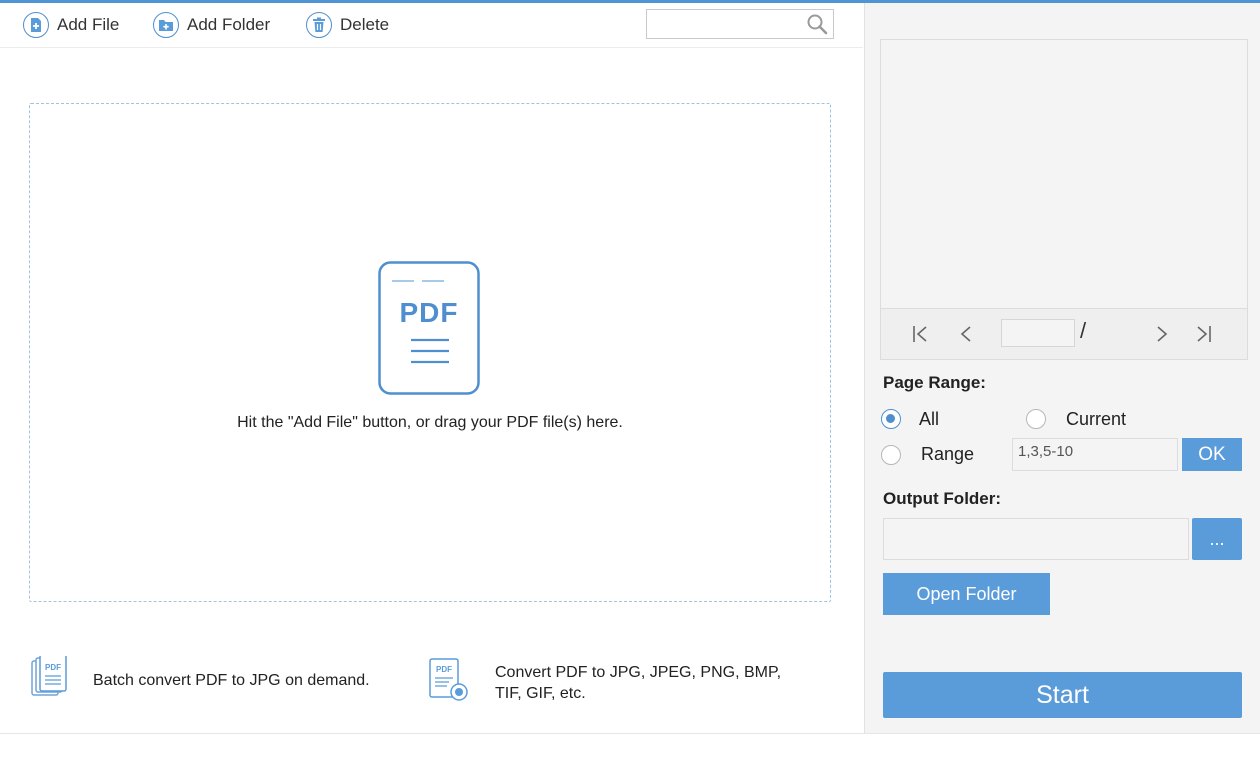 This screenshot has height=764, width=1260. I want to click on open-folder-button: Open Folder, so click(966, 594).